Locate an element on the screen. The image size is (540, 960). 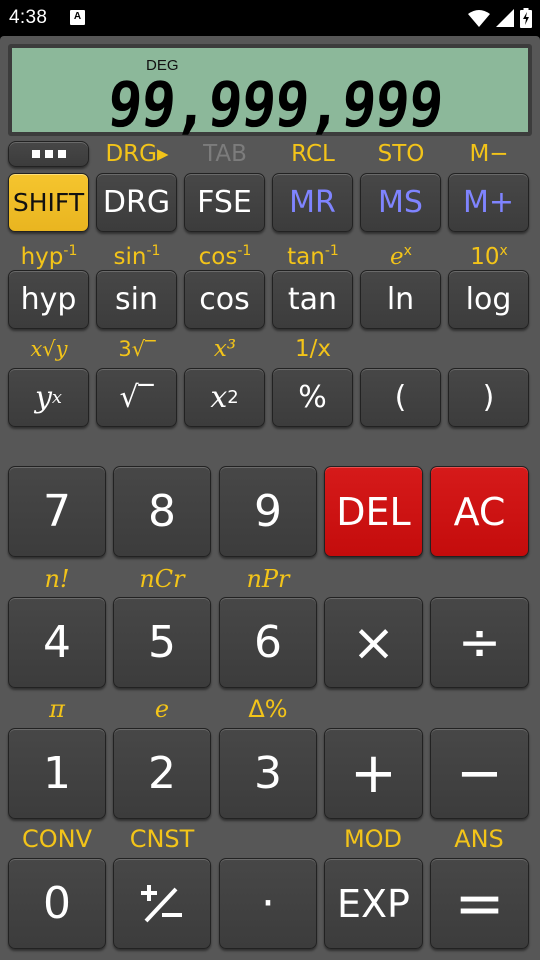
secondary-label-ncr: nCr is located at coordinates (162, 579).